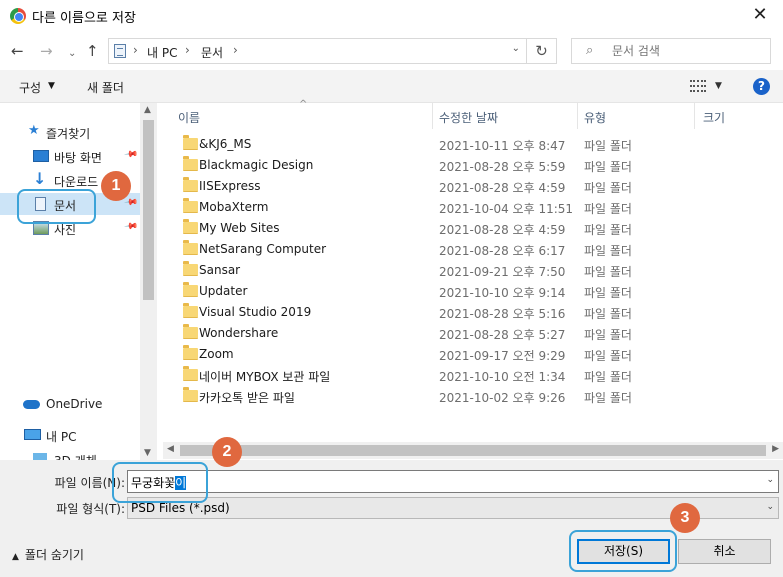 Image resolution: width=783 pixels, height=577 pixels. Describe the element at coordinates (256, 165) in the screenshot. I see `file-name: Blackmagic Design` at that location.